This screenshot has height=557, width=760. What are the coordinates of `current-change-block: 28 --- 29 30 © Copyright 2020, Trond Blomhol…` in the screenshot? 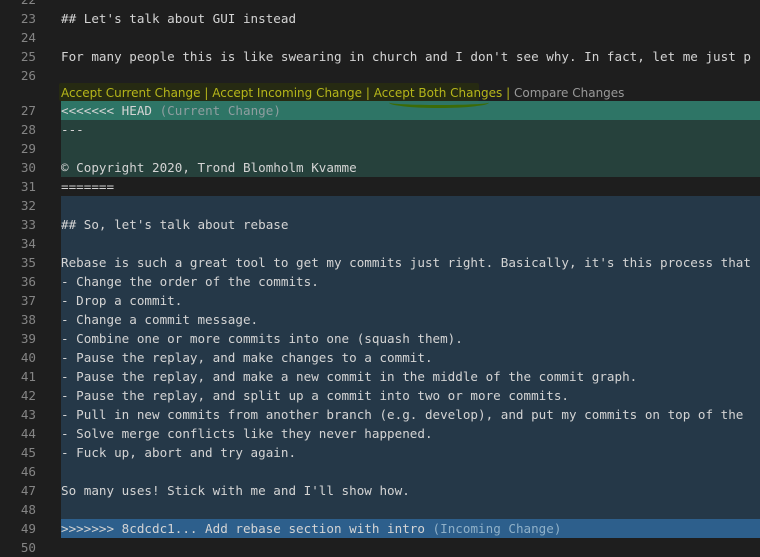 It's located at (380, 148).